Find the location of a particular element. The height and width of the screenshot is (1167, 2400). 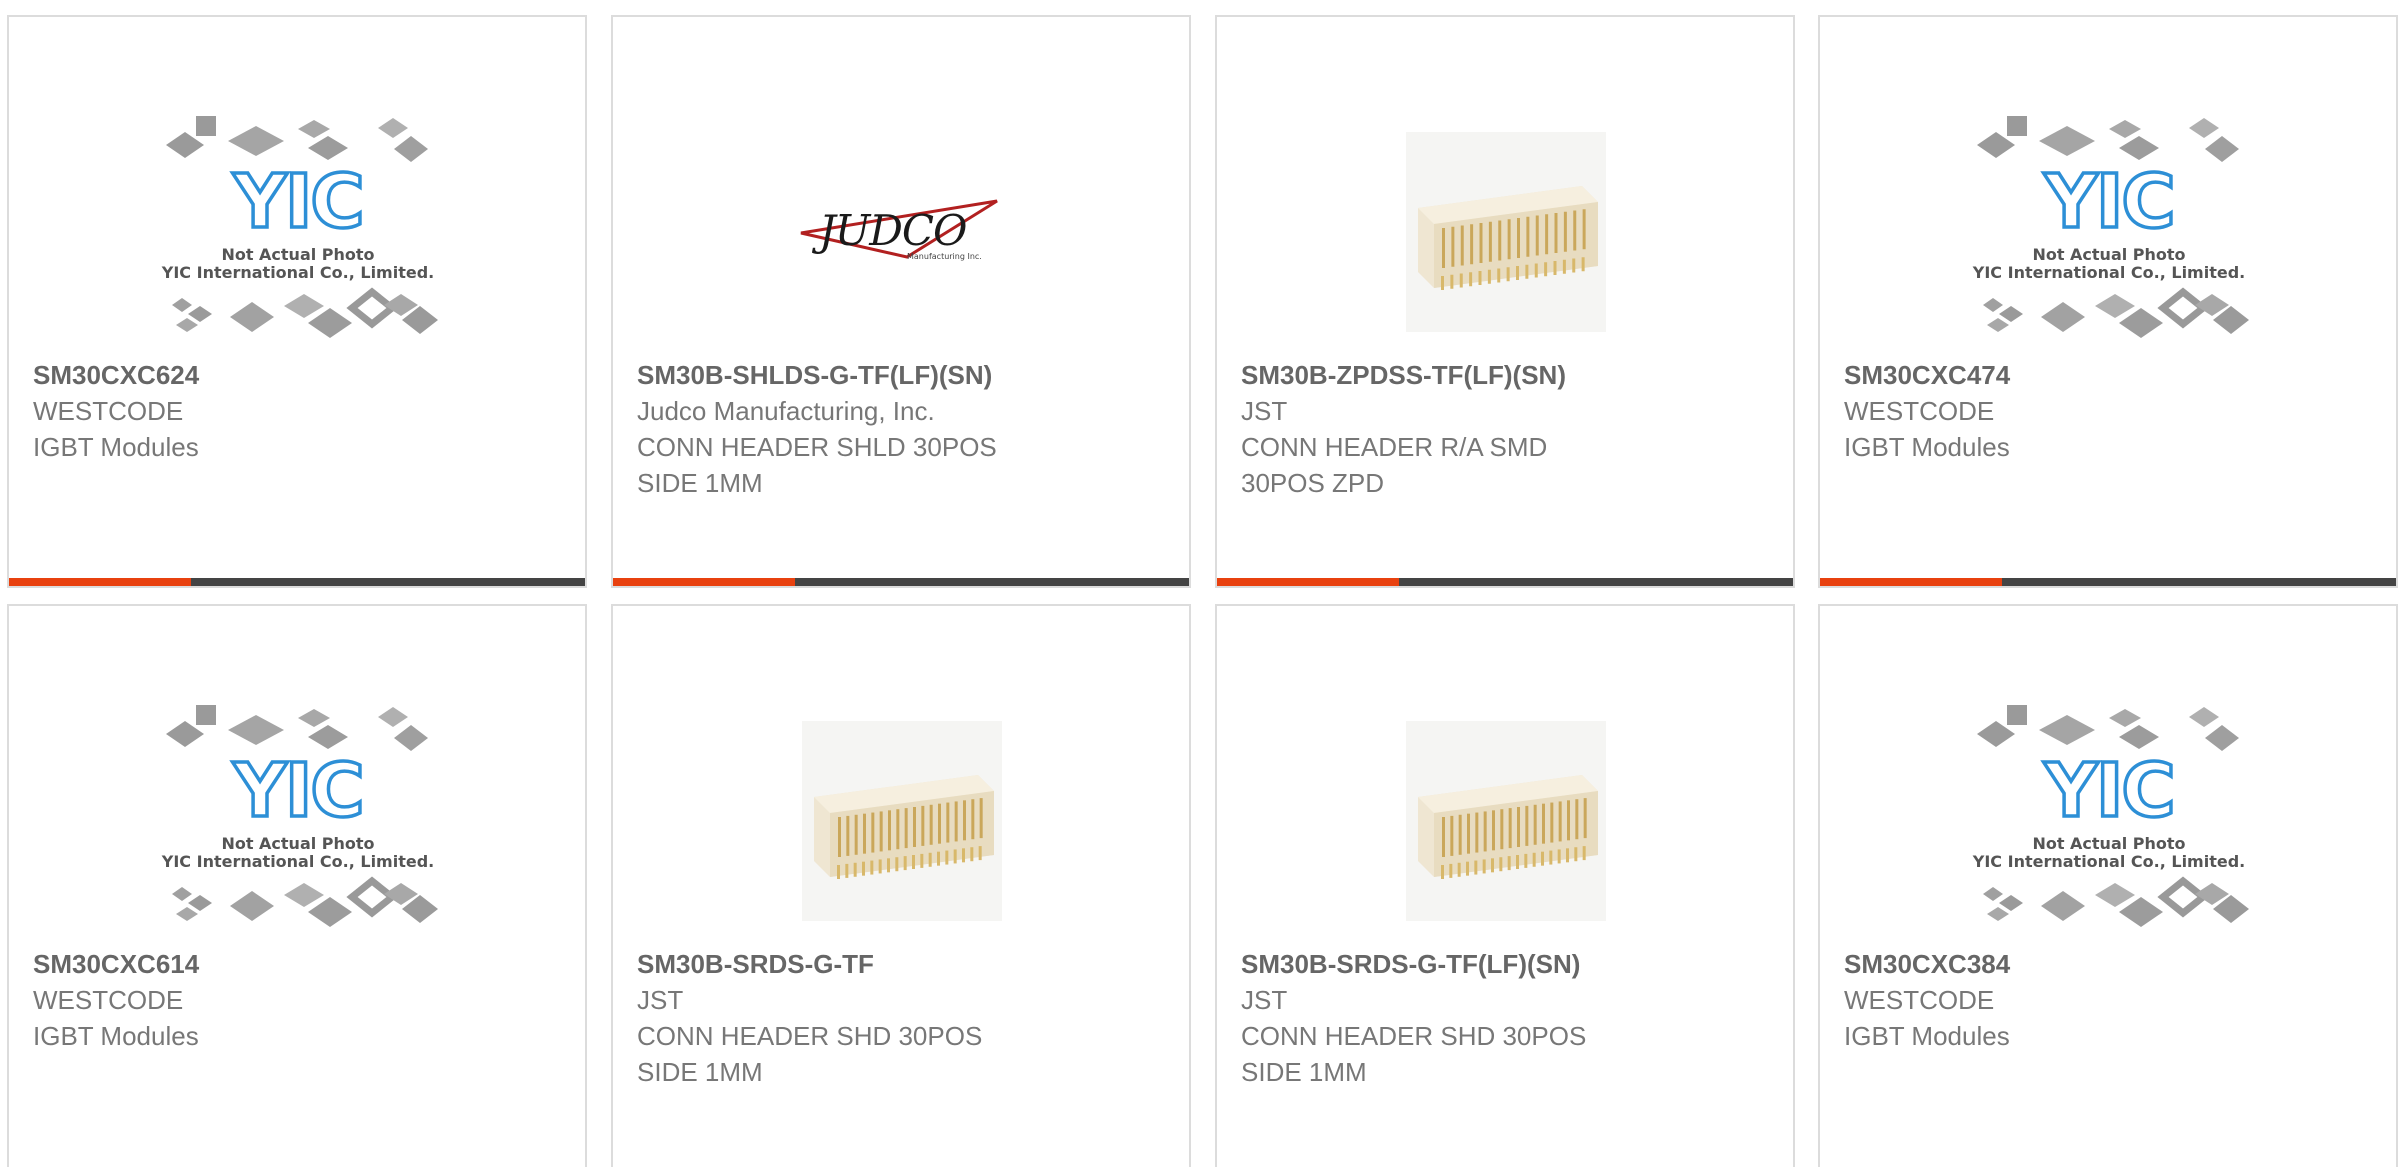

manufacturer: Judco Manufacturing, Inc. is located at coordinates (786, 411).